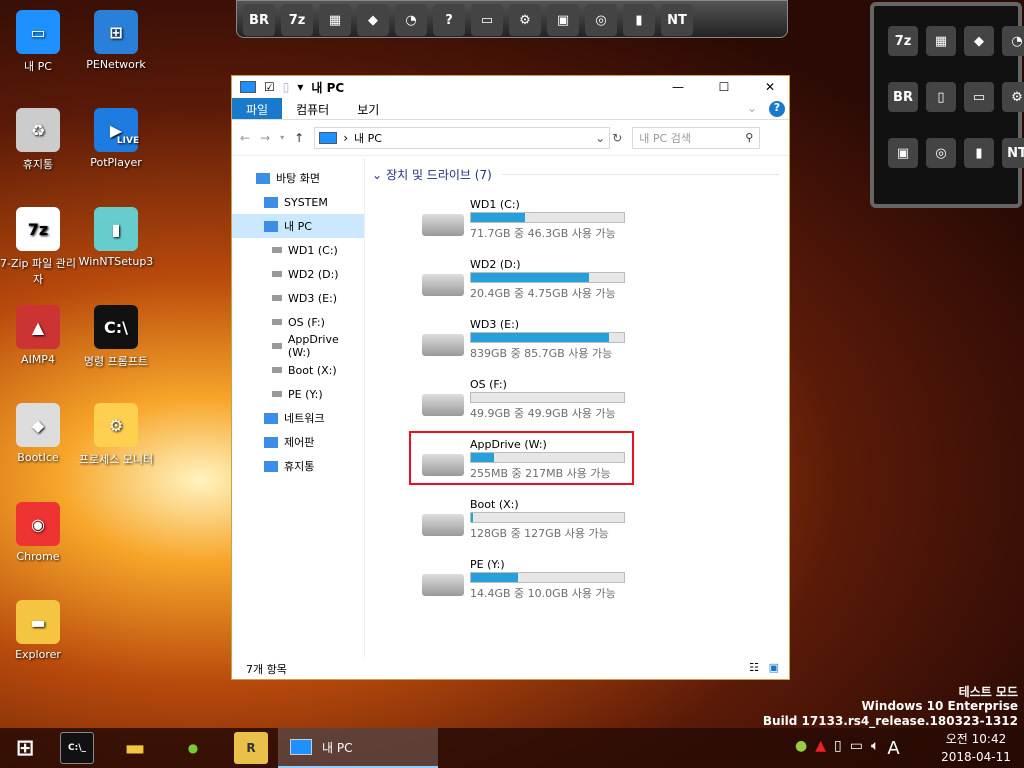 The width and height of the screenshot is (1024, 768). Describe the element at coordinates (526, 223) in the screenshot. I see `drive-tile: WD1 (C:) 71.7GB 중 46.3GB 사용 가능` at that location.